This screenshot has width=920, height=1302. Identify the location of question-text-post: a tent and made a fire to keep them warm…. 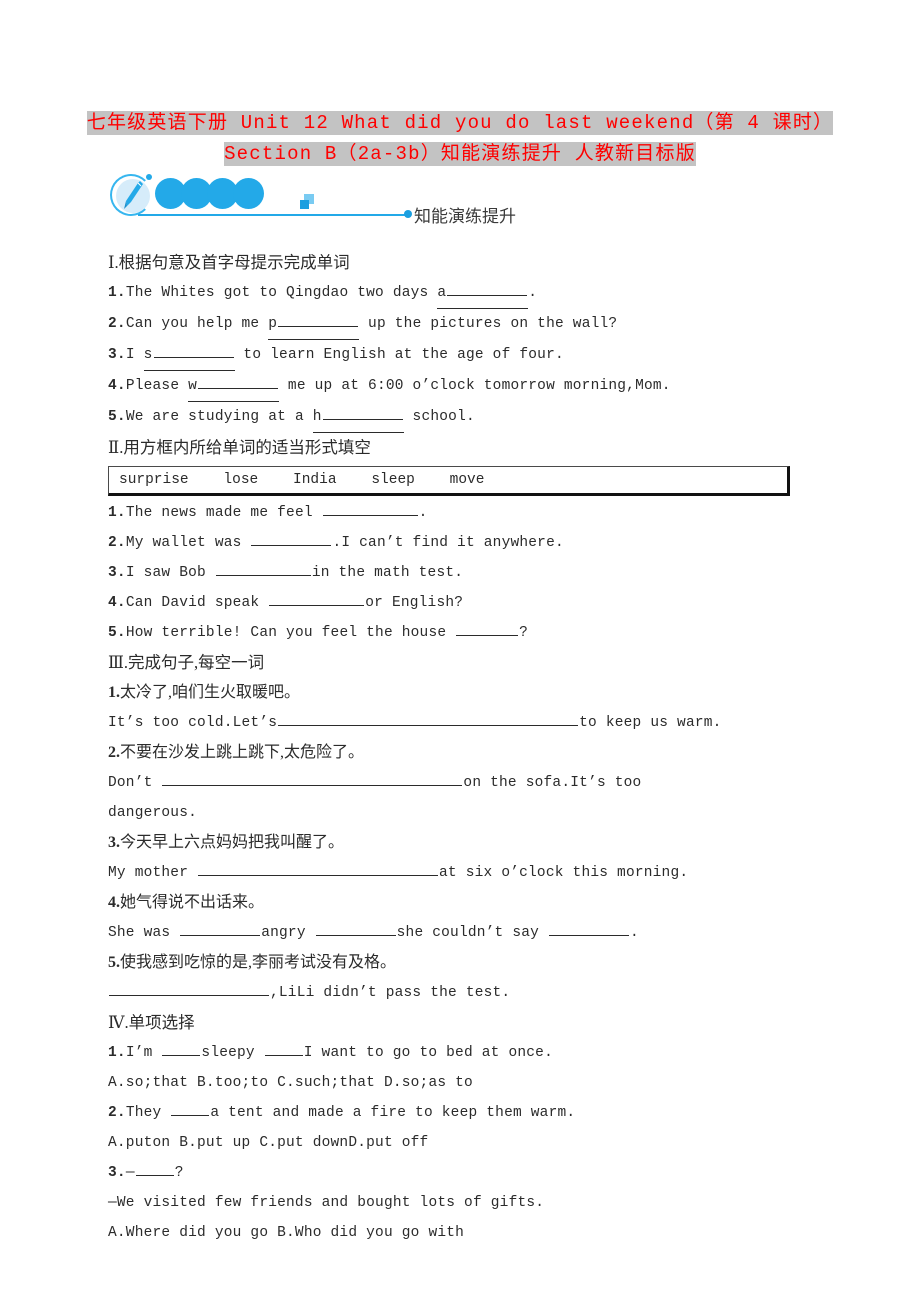
(393, 1113).